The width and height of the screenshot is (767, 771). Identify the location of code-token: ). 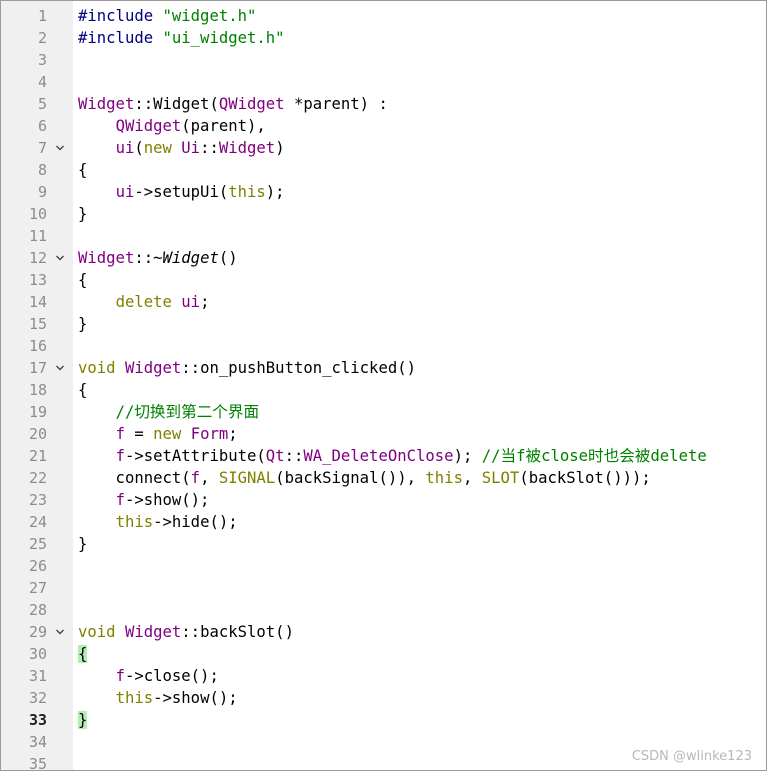
(280, 148).